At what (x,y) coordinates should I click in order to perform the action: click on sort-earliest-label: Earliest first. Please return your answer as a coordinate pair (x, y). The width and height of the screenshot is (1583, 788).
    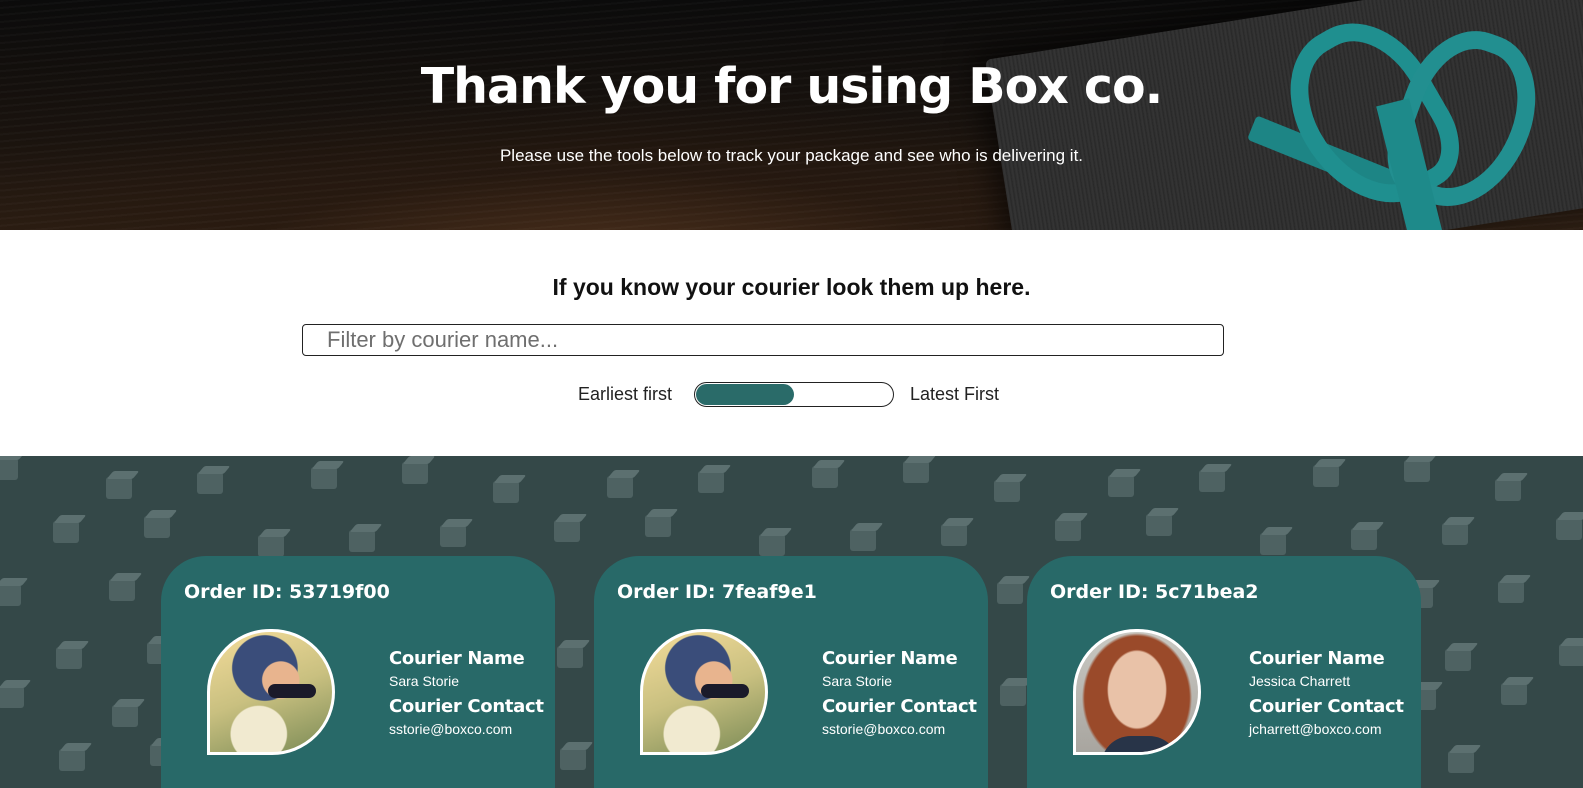
    Looking at the image, I should click on (625, 394).